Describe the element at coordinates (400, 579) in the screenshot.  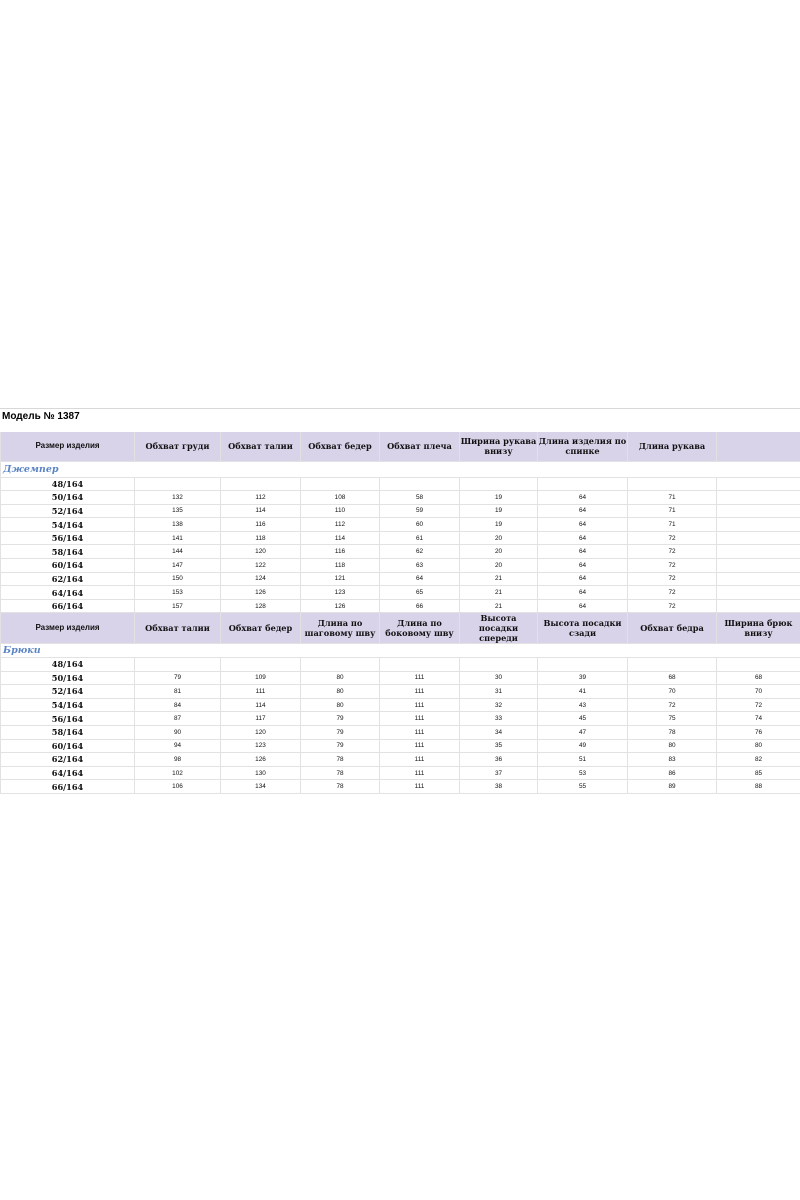
I see `table-row: 62/164 150 124 121 64 21 64 72` at that location.